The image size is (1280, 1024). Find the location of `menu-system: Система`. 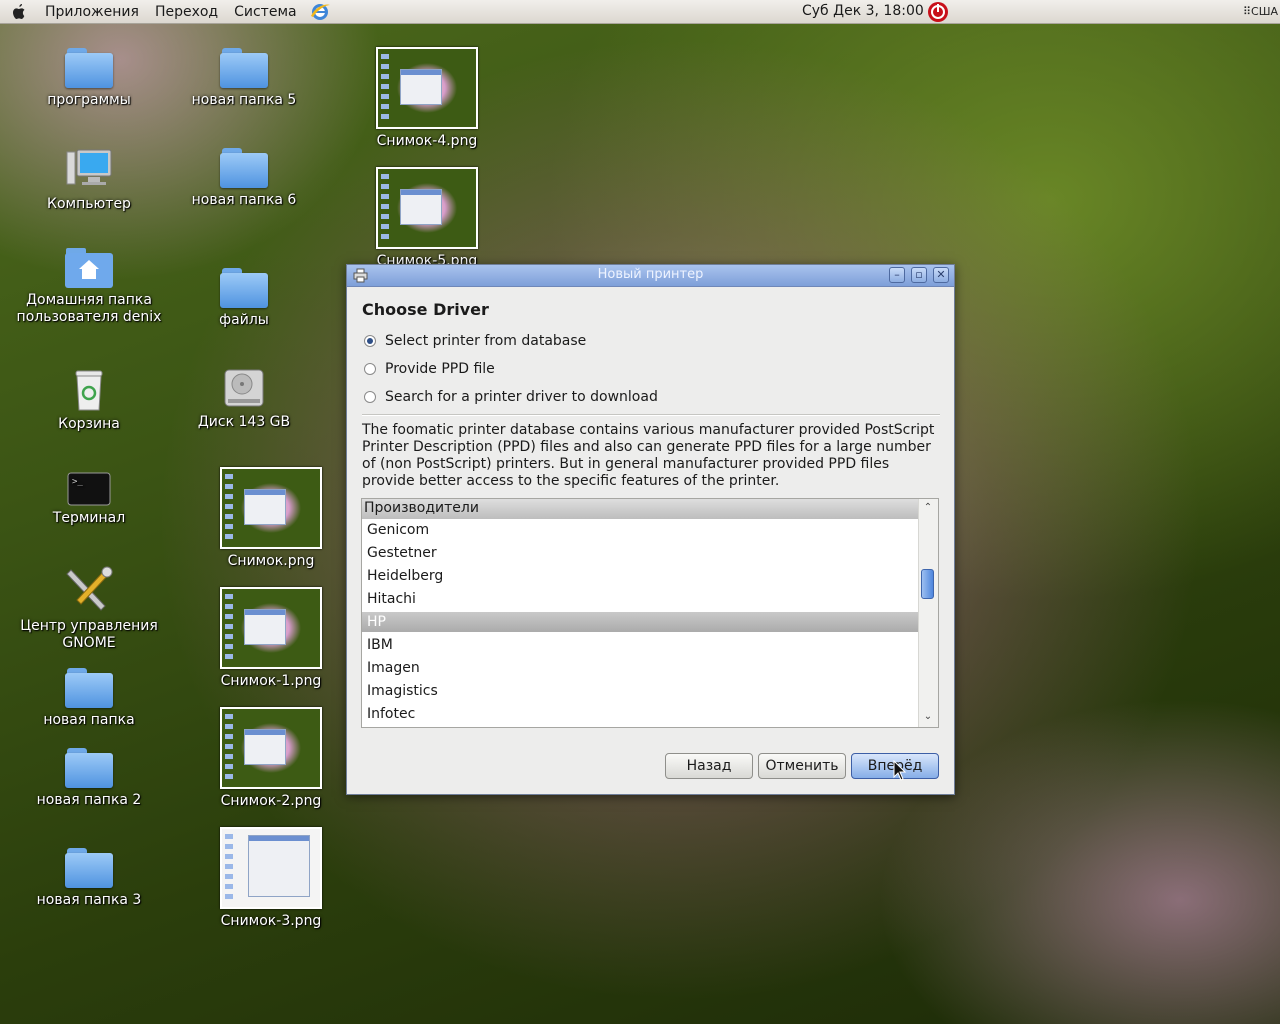

menu-system: Система is located at coordinates (265, 12).